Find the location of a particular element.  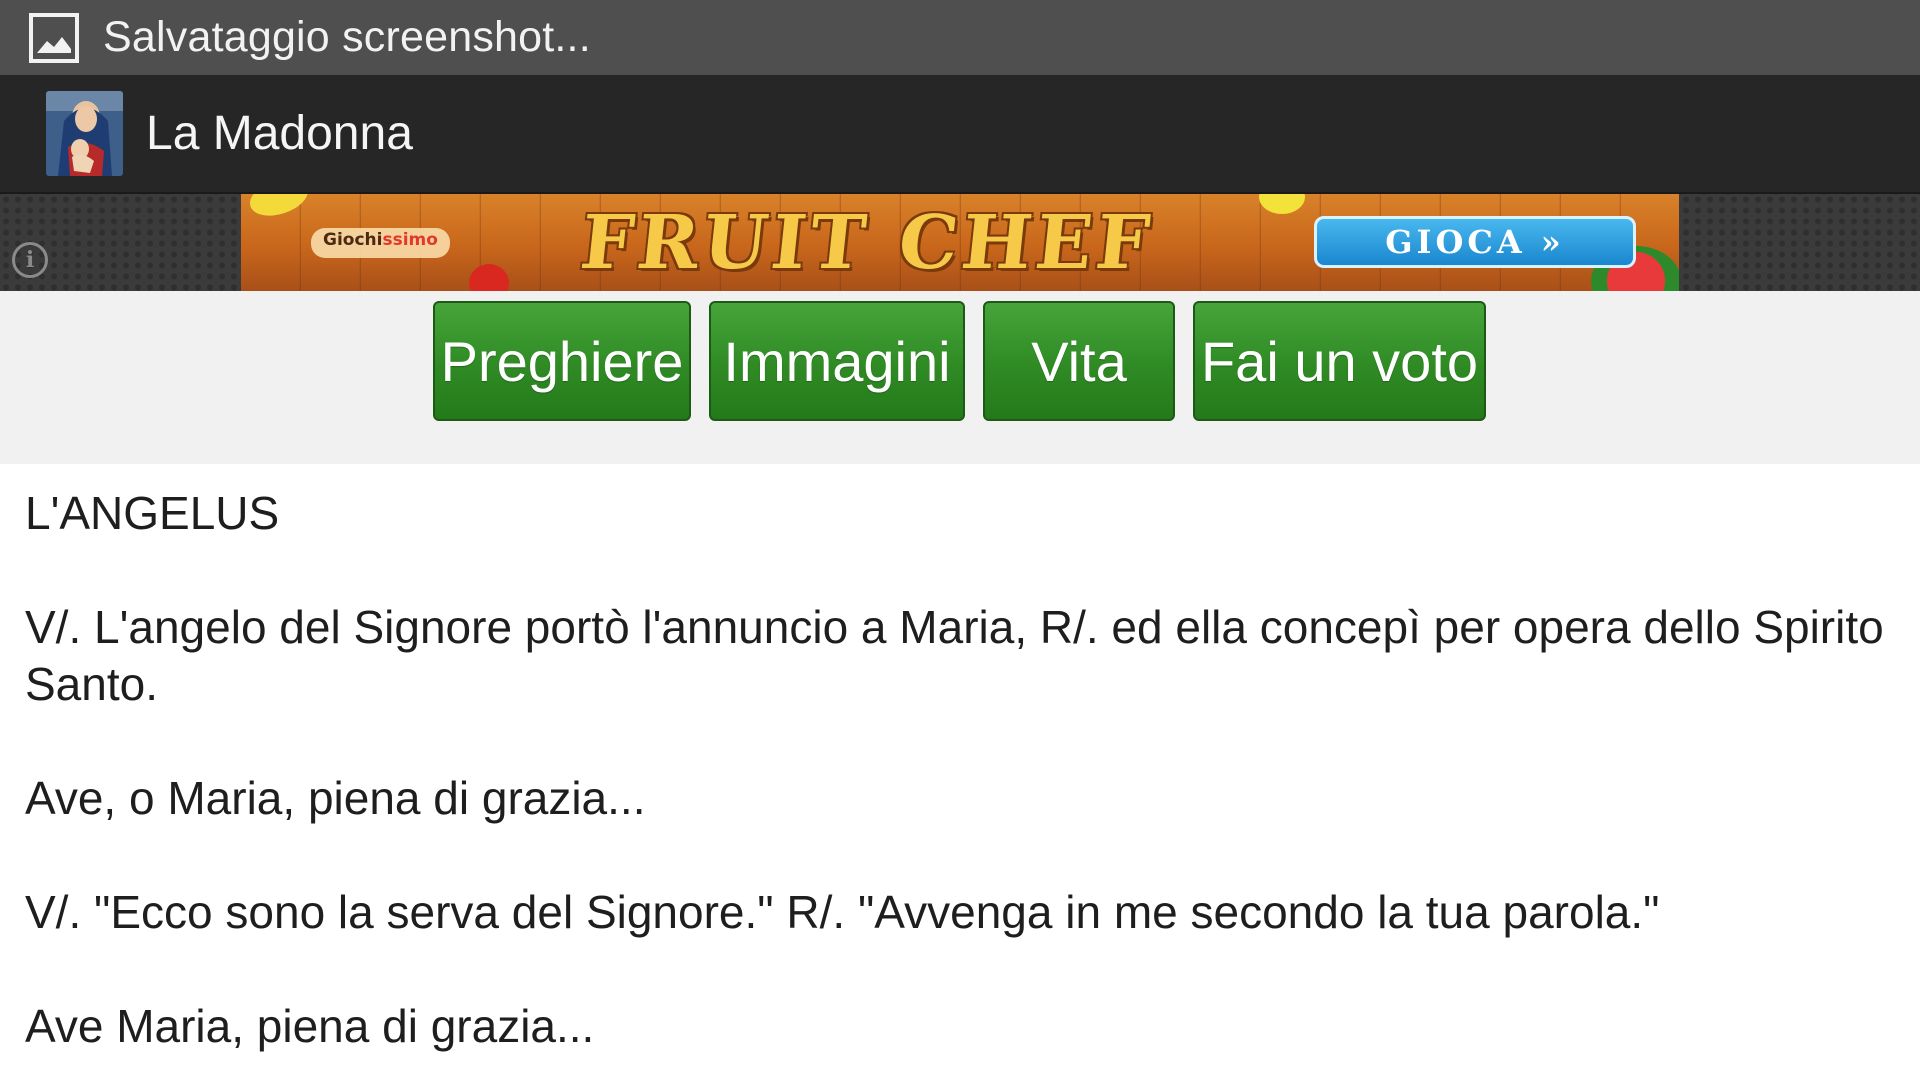

immagini-button: Immagini is located at coordinates (837, 361).